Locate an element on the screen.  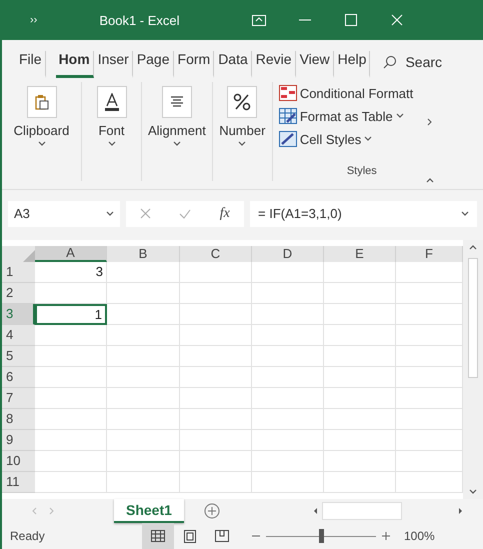
row-header: 3 is located at coordinates (18, 314).